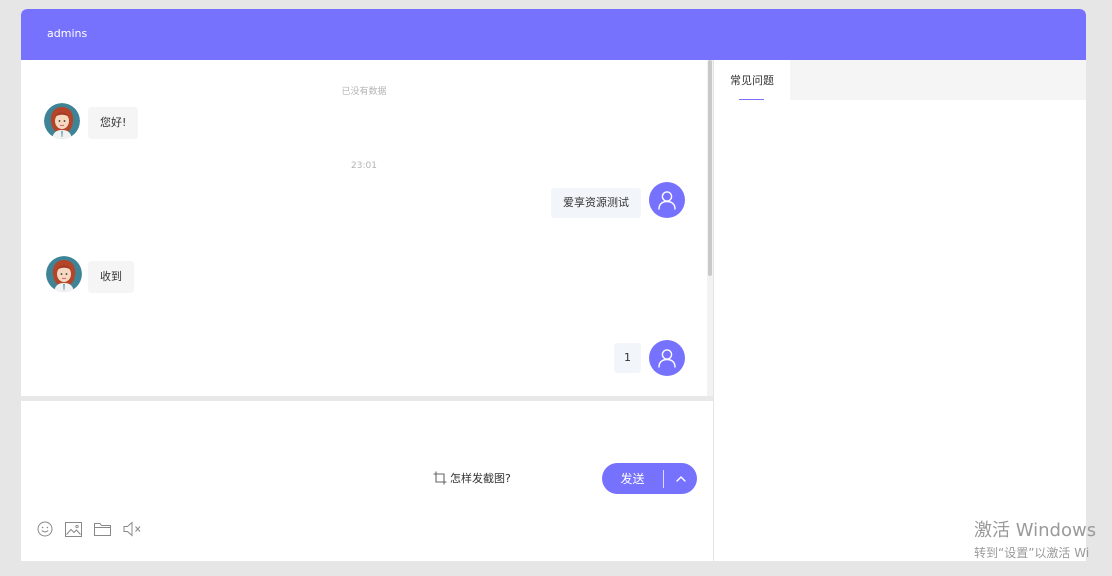  Describe the element at coordinates (440, 478) in the screenshot. I see `crop-icon` at that location.